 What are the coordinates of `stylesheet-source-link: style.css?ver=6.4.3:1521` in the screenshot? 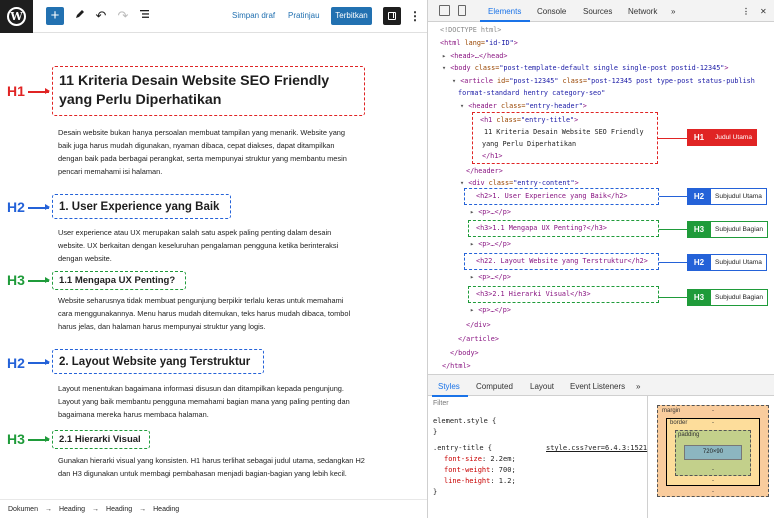 It's located at (596, 448).